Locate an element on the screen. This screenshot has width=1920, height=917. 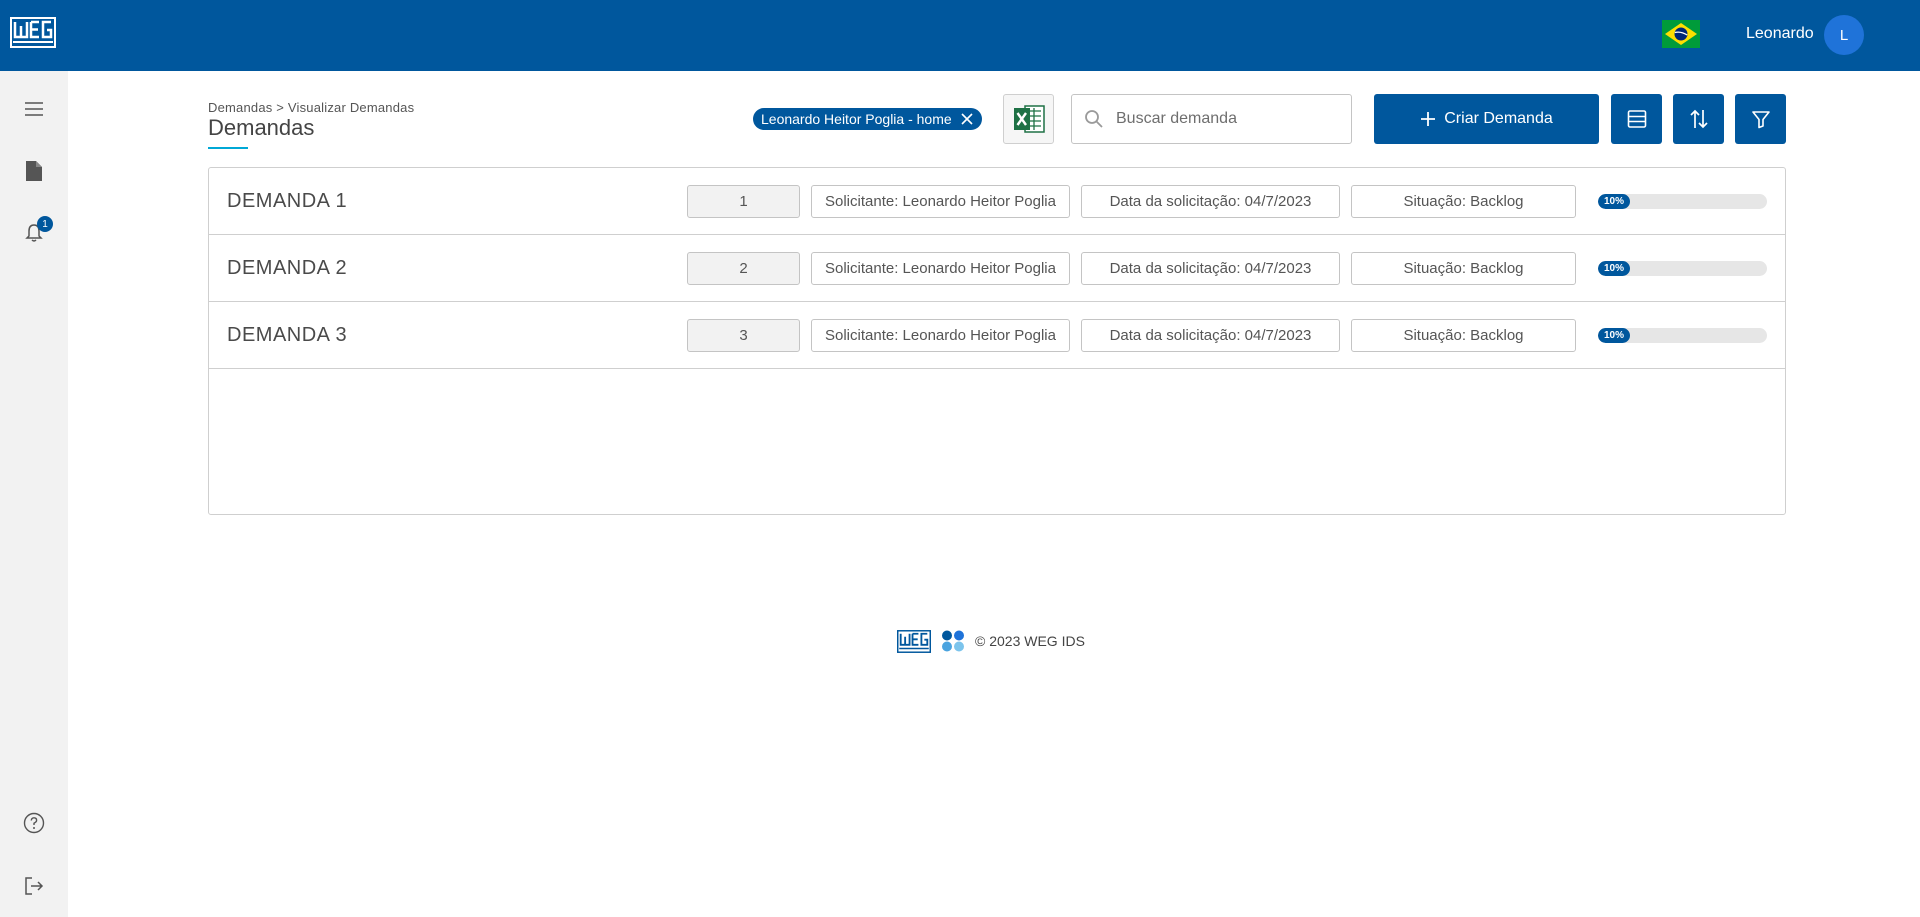
filter-button is located at coordinates (1760, 119).